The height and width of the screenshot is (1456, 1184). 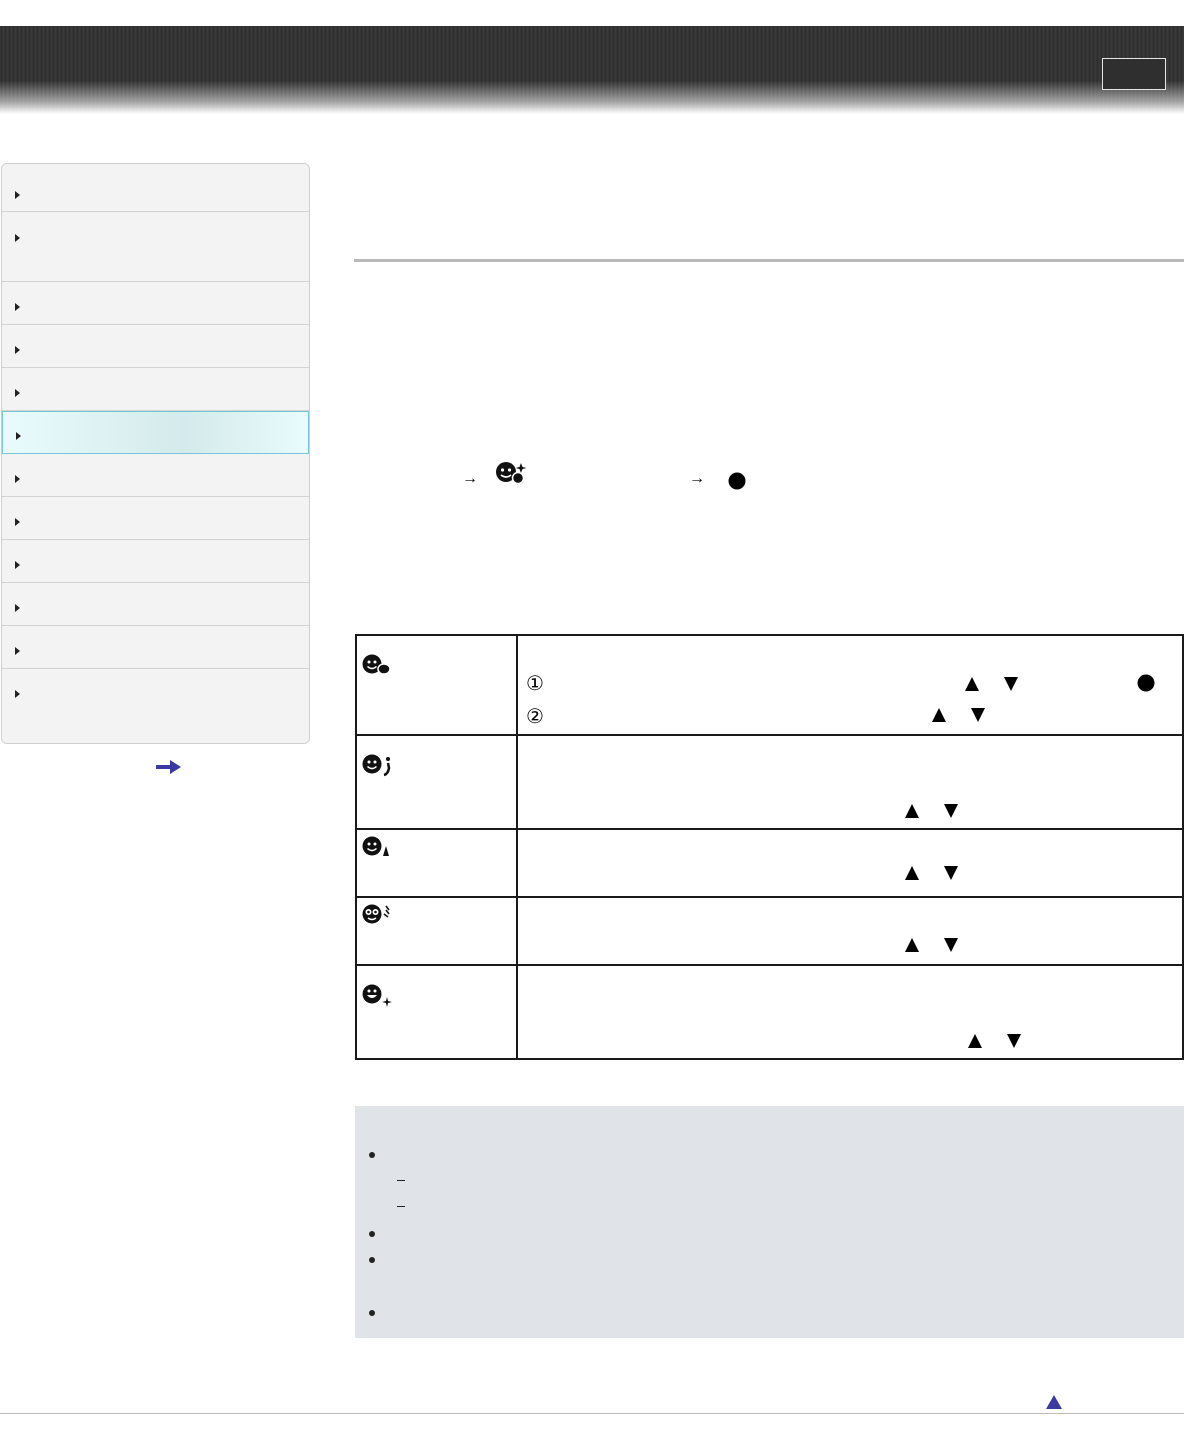 What do you see at coordinates (535, 717) in the screenshot?
I see `step-marker: ②` at bounding box center [535, 717].